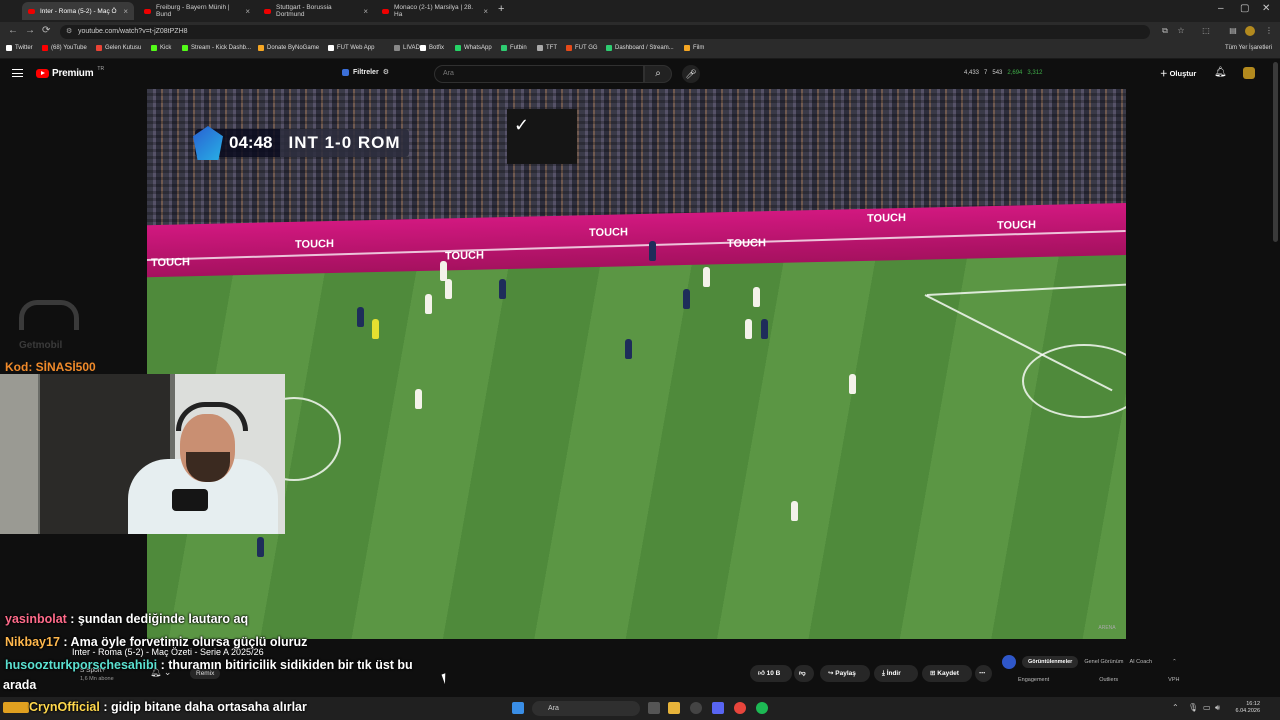 This screenshot has height=720, width=1280. I want to click on bookmark-label: Donate ByNoGame, so click(293, 48).